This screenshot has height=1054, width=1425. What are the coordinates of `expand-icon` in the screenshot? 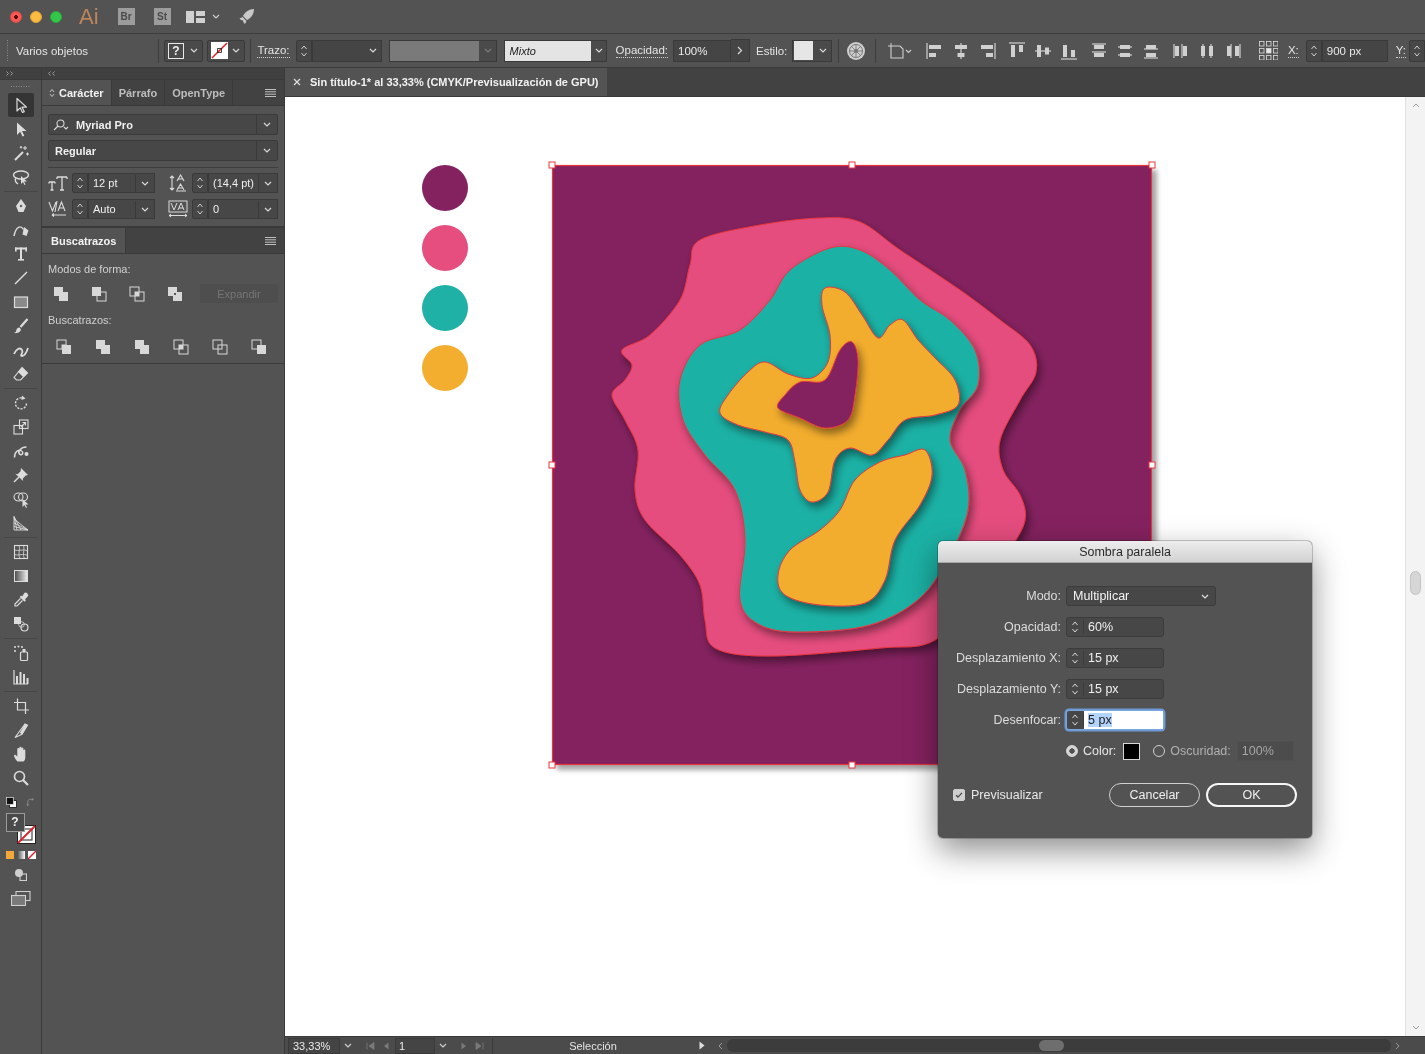 It's located at (10, 73).